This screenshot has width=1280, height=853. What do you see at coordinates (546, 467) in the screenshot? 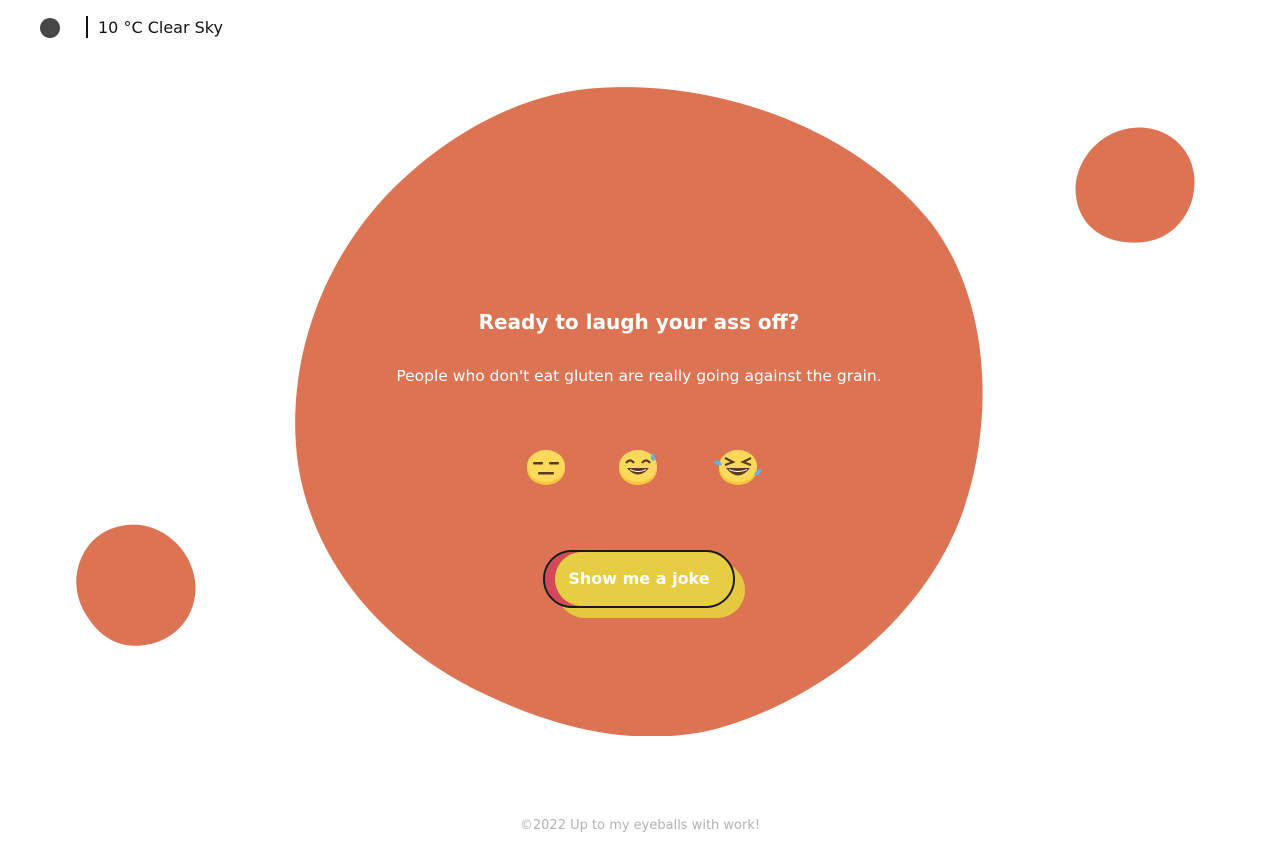
I see `expressionless-face-icon` at bounding box center [546, 467].